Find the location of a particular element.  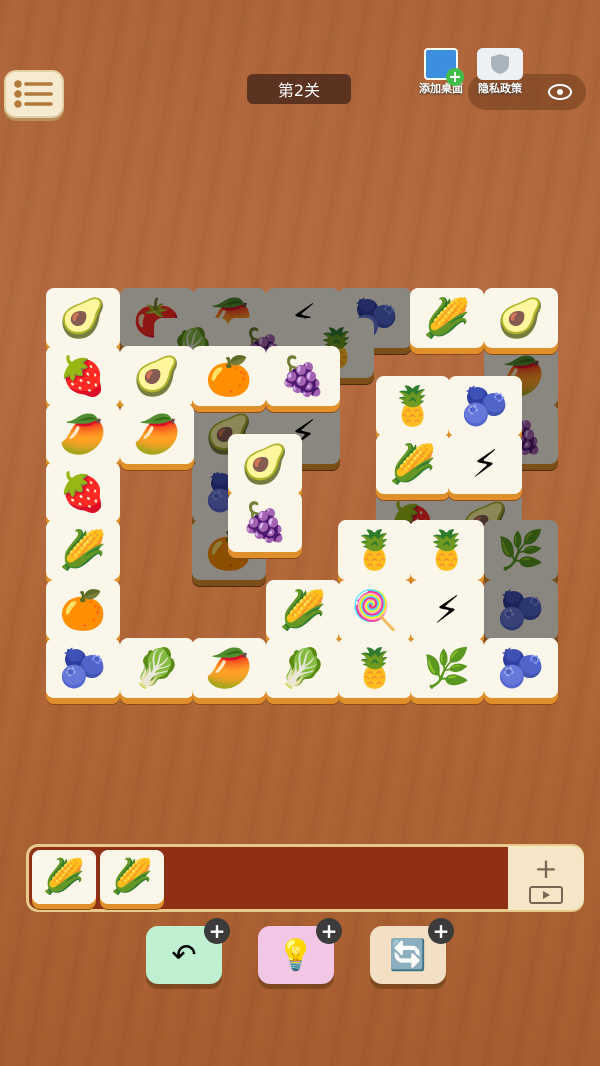

hint-button: 💡 + is located at coordinates (300, 951).